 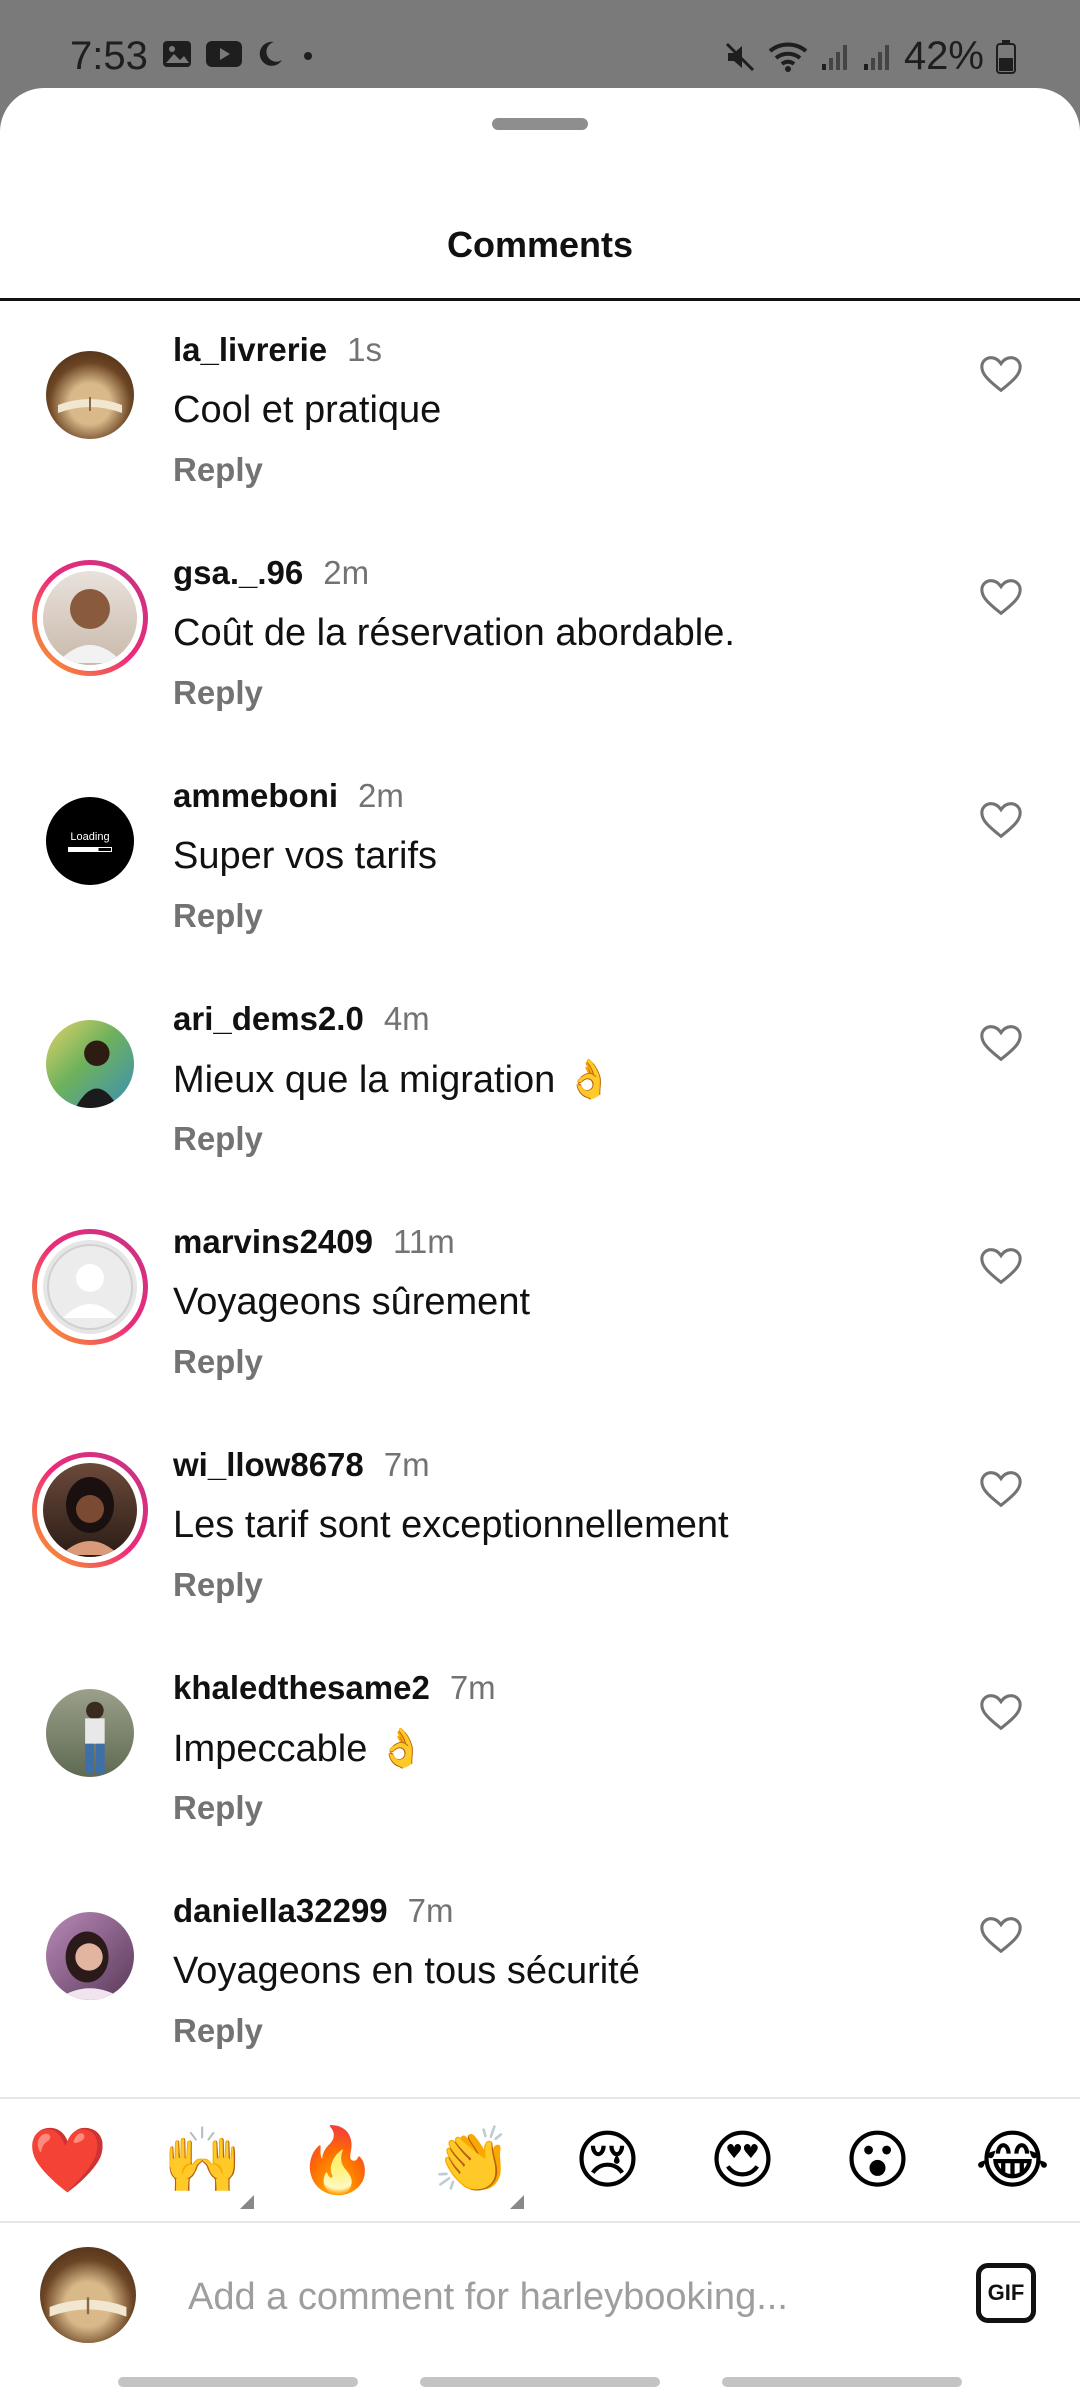 What do you see at coordinates (364, 349) in the screenshot?
I see `comment-time: 1s` at bounding box center [364, 349].